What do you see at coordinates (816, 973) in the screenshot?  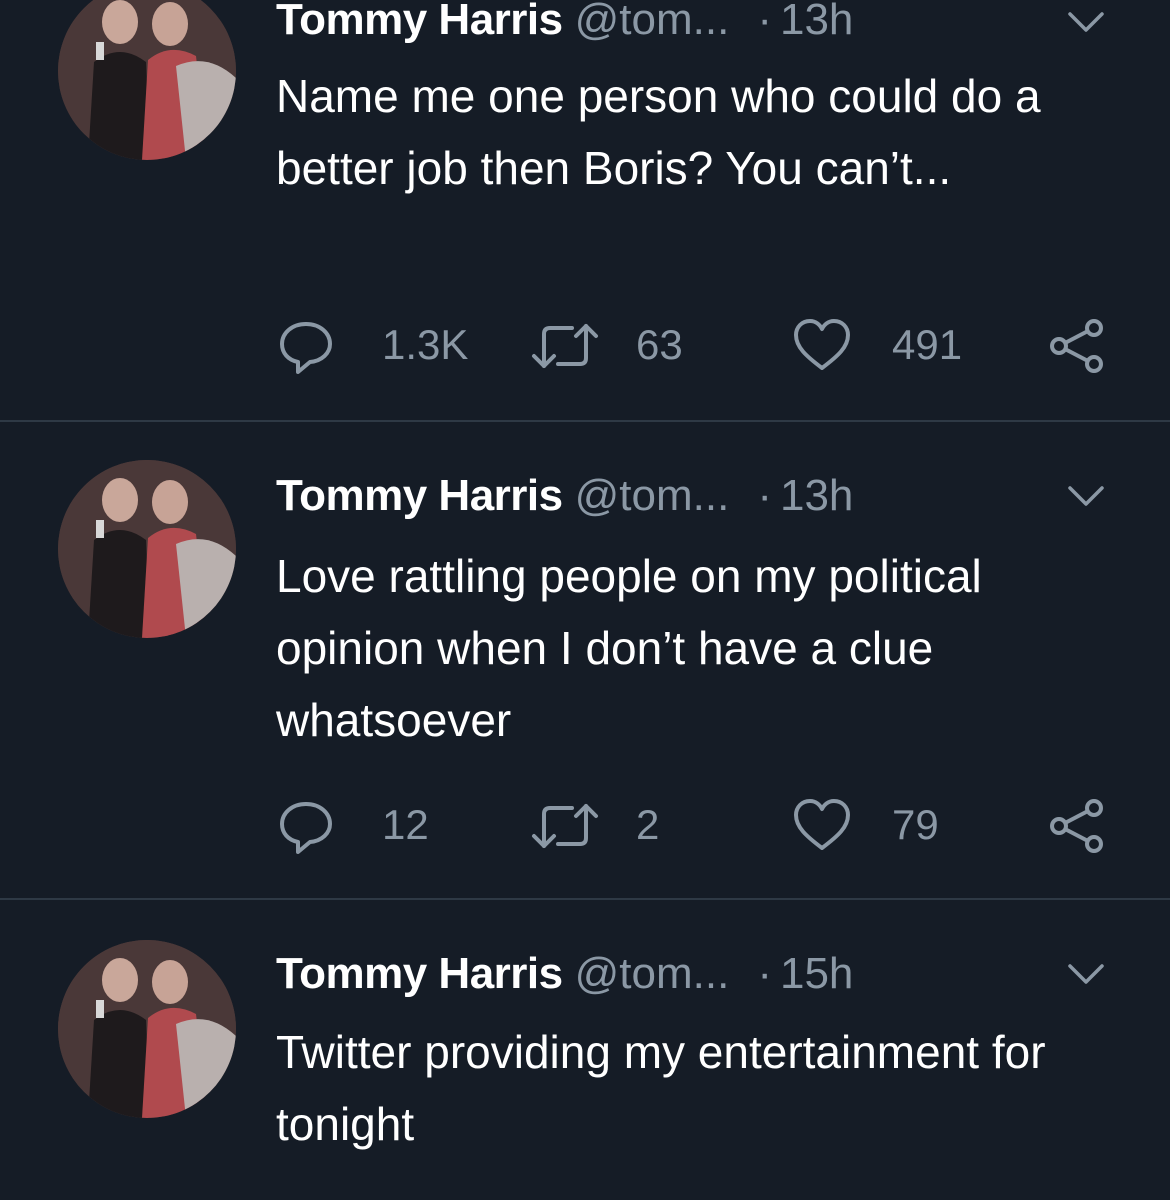 I see `timestamp: 15h` at bounding box center [816, 973].